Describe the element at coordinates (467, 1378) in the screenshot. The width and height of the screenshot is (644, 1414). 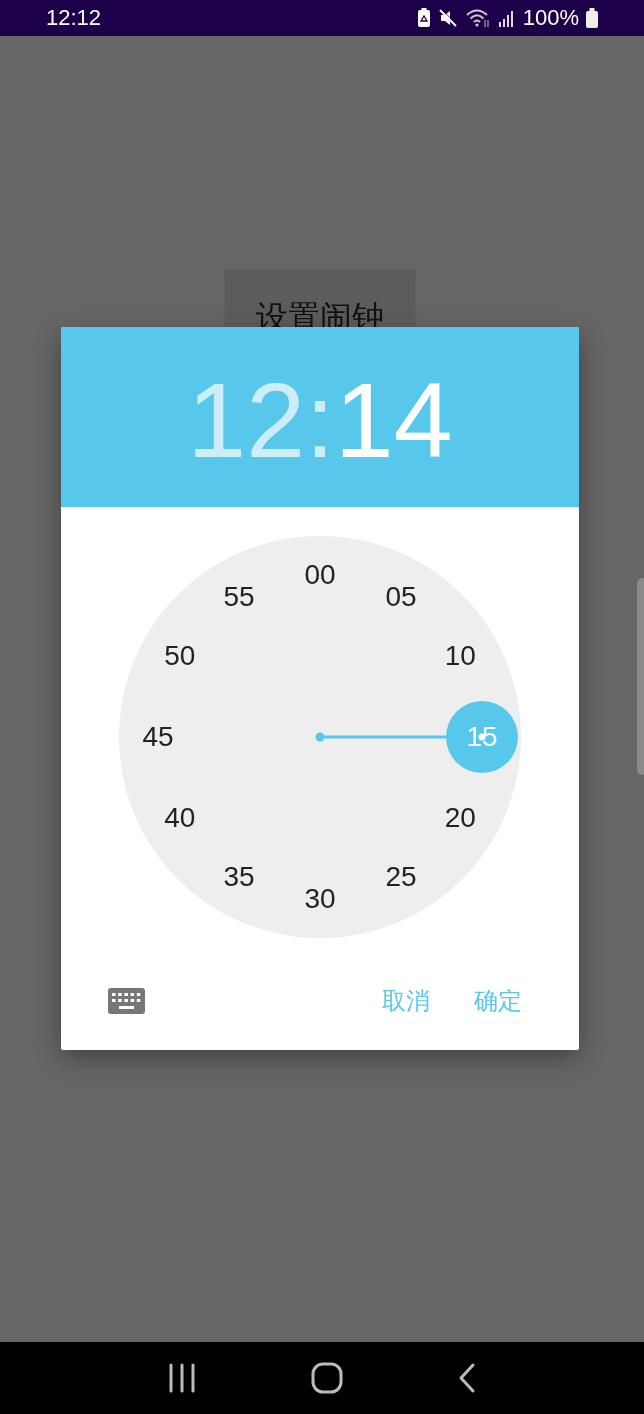
I see `back-icon` at that location.